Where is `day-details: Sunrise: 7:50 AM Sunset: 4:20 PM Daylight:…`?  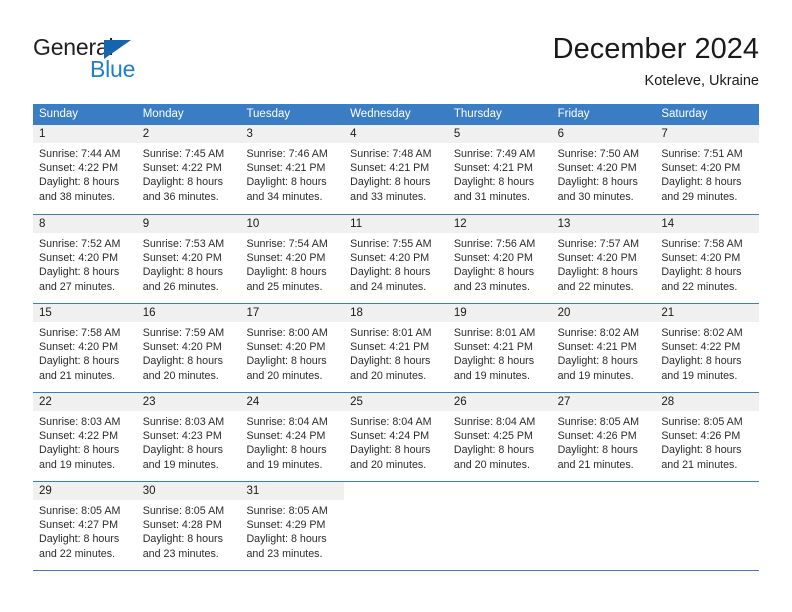
day-details: Sunrise: 7:50 AM Sunset: 4:20 PM Daylight:… is located at coordinates (604, 173).